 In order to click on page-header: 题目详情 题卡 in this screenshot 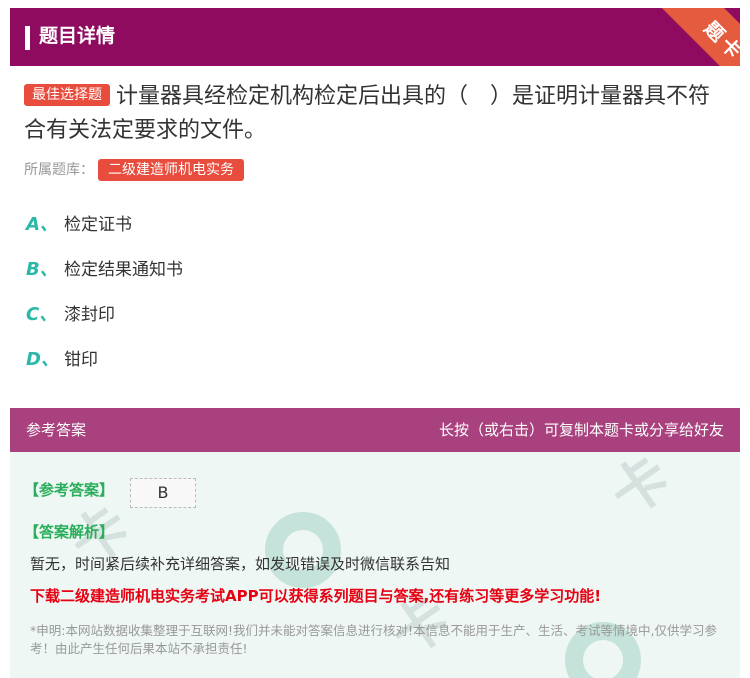, I will do `click(375, 37)`.